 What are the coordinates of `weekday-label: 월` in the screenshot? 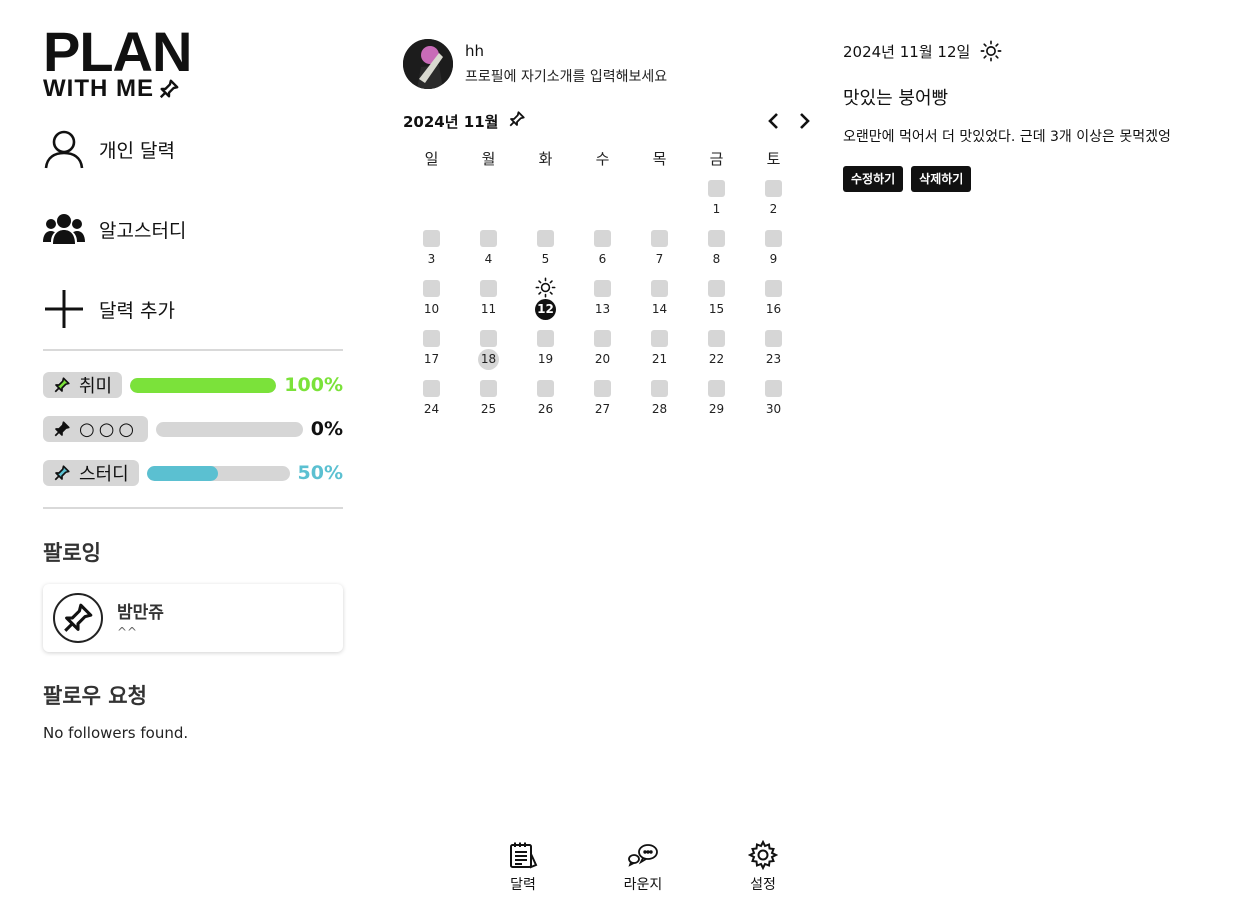 It's located at (488, 159).